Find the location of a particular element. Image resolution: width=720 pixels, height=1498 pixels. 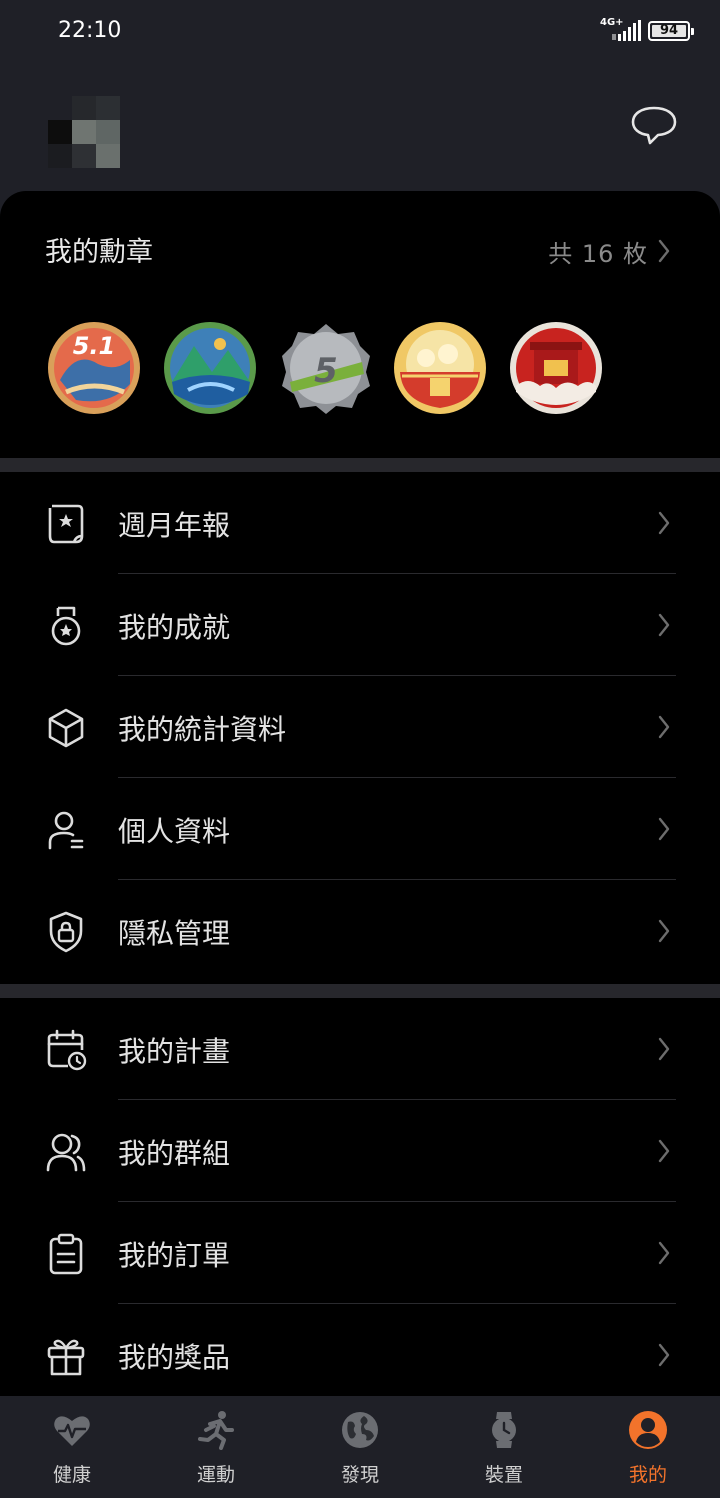

menu-item-label: 隱私管理 is located at coordinates (174, 933).